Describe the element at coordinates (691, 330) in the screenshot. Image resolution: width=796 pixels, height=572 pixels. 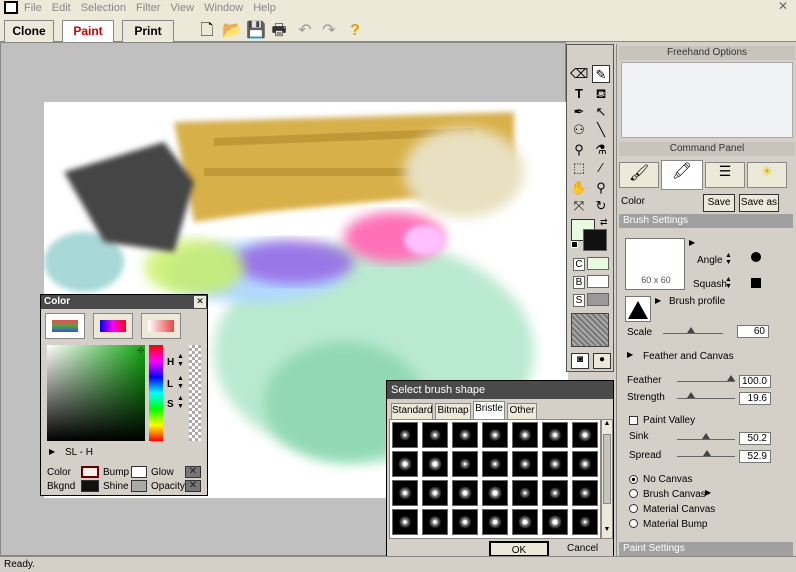
I see `scale-slider-thumb` at that location.